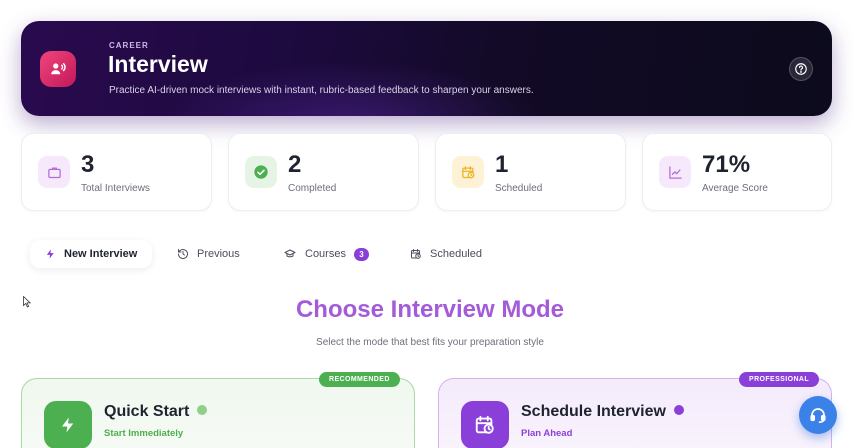  I want to click on tab-new-interview: New Interview, so click(91, 254).